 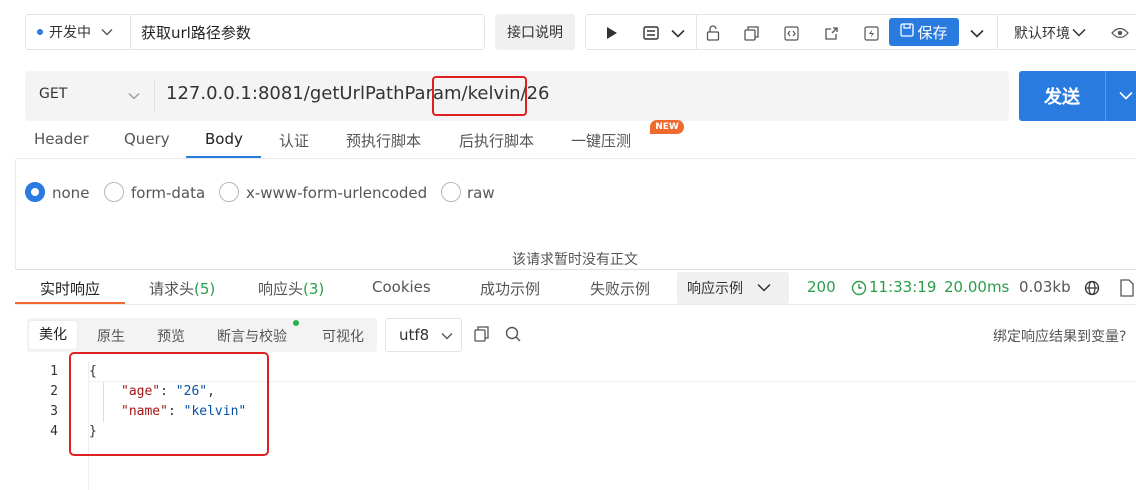 I want to click on example-select: 响应示例, so click(x=733, y=288).